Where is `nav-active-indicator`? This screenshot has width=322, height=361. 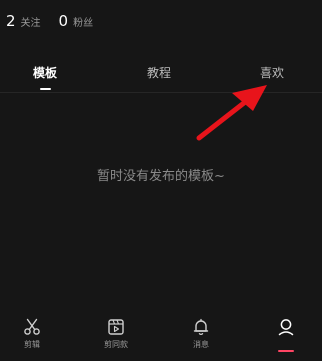
nav-active-indicator is located at coordinates (286, 351).